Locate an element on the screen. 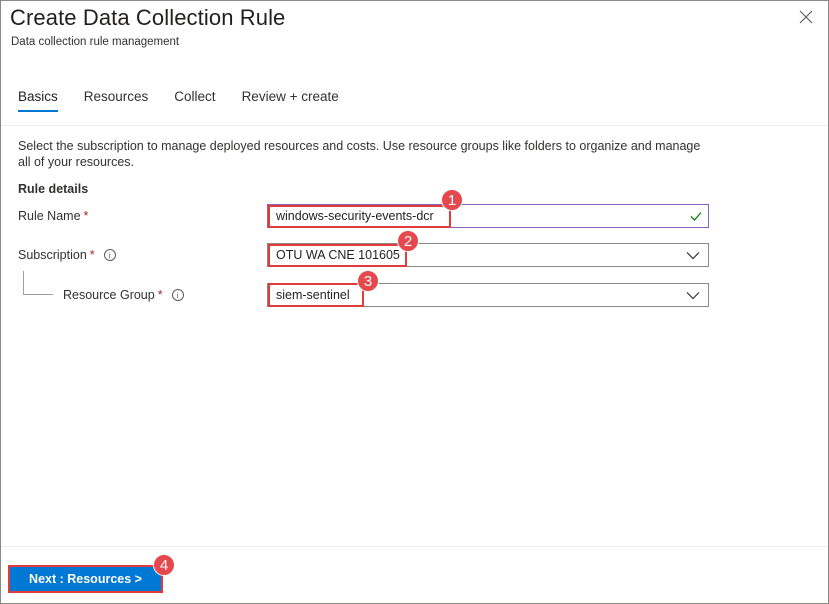  subscription-label-text: Subscription is located at coordinates (52, 255).